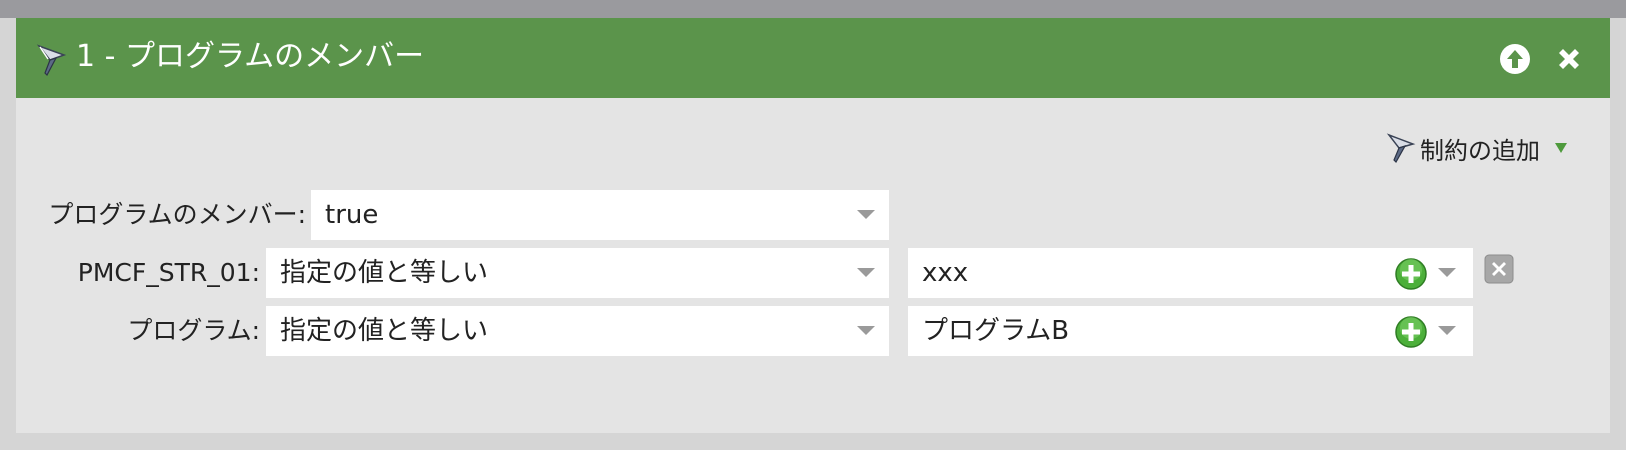  Describe the element at coordinates (1480, 150) in the screenshot. I see `add-constraint-label: 制約の追加` at that location.